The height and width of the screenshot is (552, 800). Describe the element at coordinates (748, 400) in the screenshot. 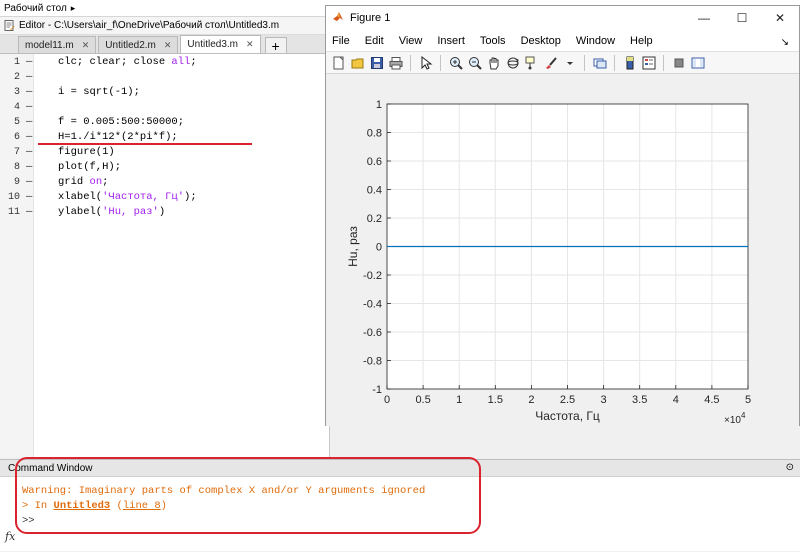

I see `x-tick-label: 5` at that location.